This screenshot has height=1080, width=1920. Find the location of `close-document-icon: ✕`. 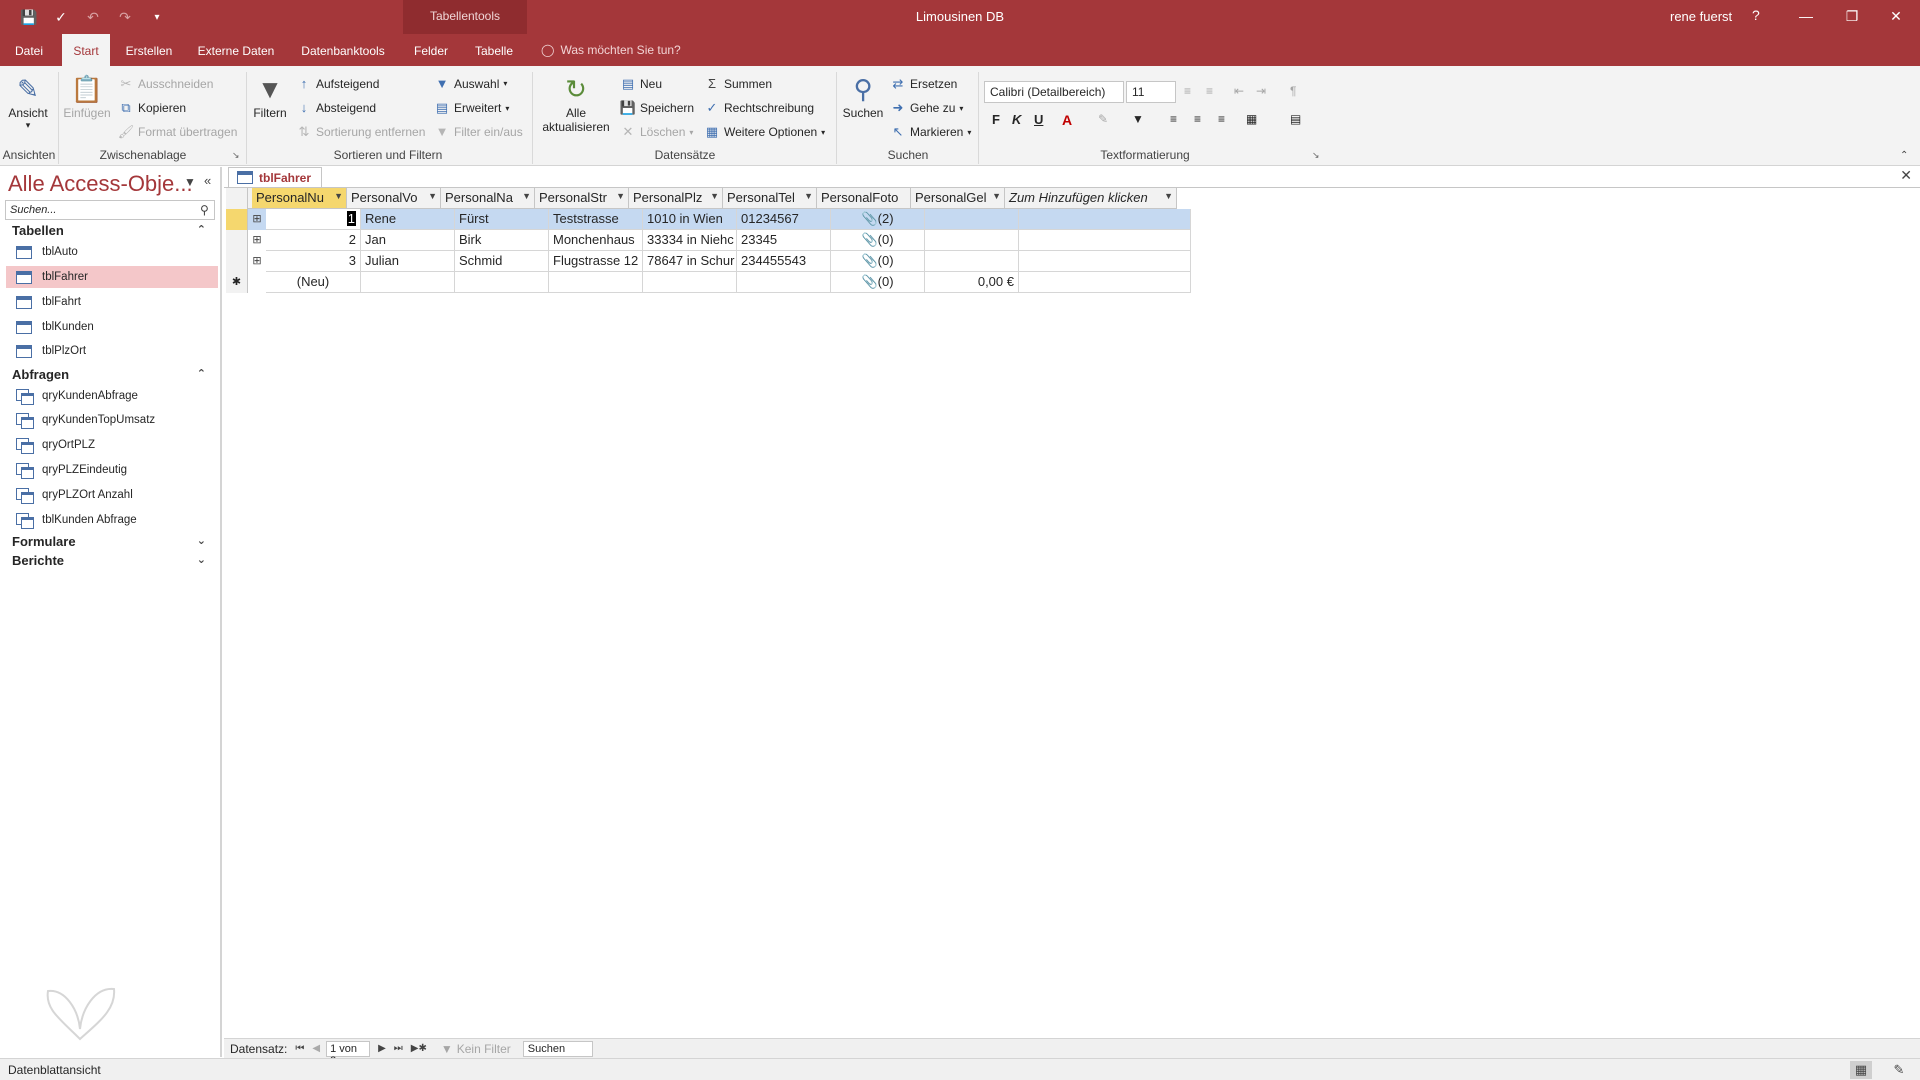

close-document-icon: ✕ is located at coordinates (1906, 175).